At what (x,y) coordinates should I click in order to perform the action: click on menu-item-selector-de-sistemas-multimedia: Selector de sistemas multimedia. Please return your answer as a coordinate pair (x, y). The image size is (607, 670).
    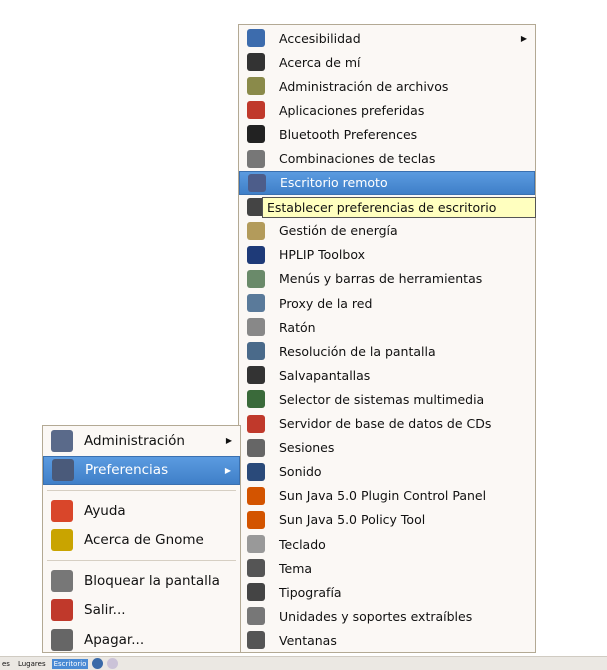
    Looking at the image, I should click on (387, 399).